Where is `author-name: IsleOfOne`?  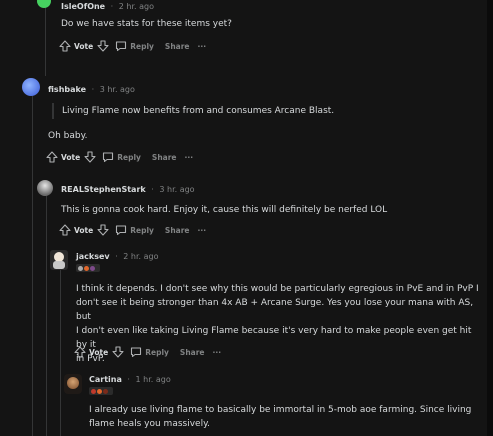
author-name: IsleOfOne is located at coordinates (83, 6).